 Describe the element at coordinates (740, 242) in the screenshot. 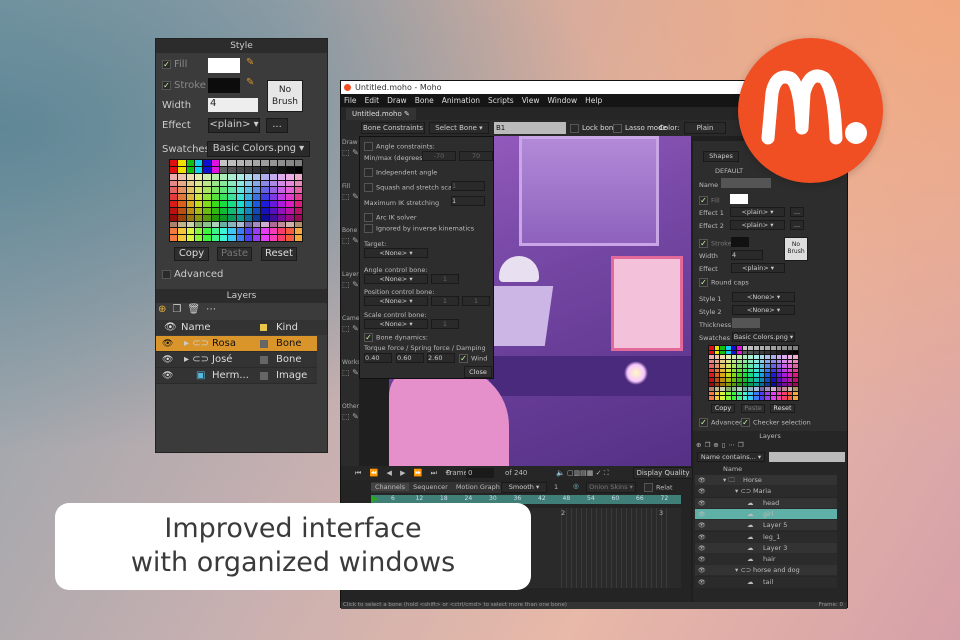

I see `stroke-color` at that location.